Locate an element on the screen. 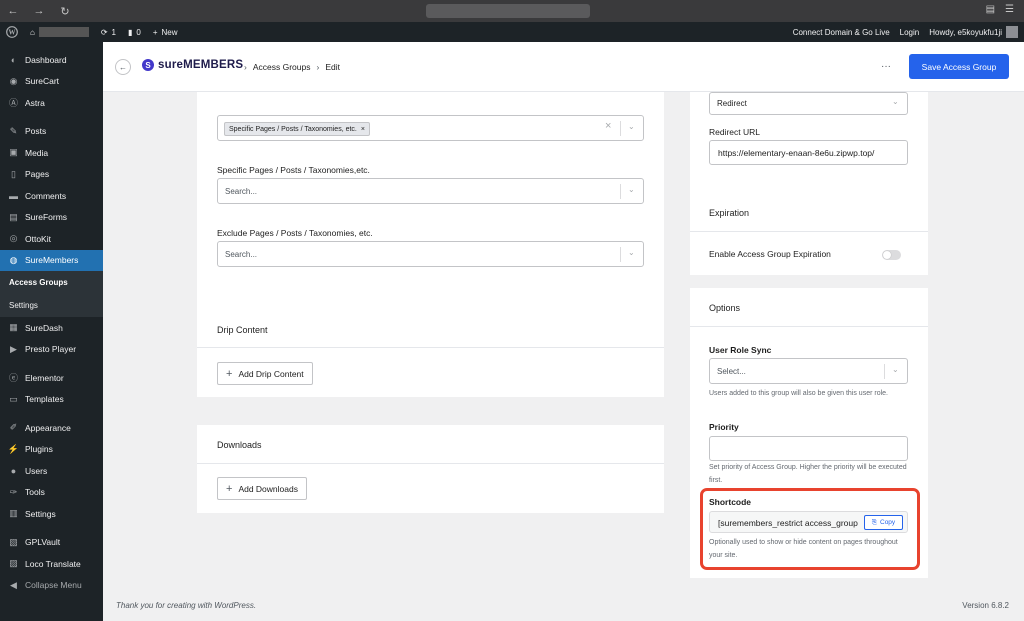 The image size is (1024, 621). add-downloads-button: + Add Downloads is located at coordinates (262, 488).